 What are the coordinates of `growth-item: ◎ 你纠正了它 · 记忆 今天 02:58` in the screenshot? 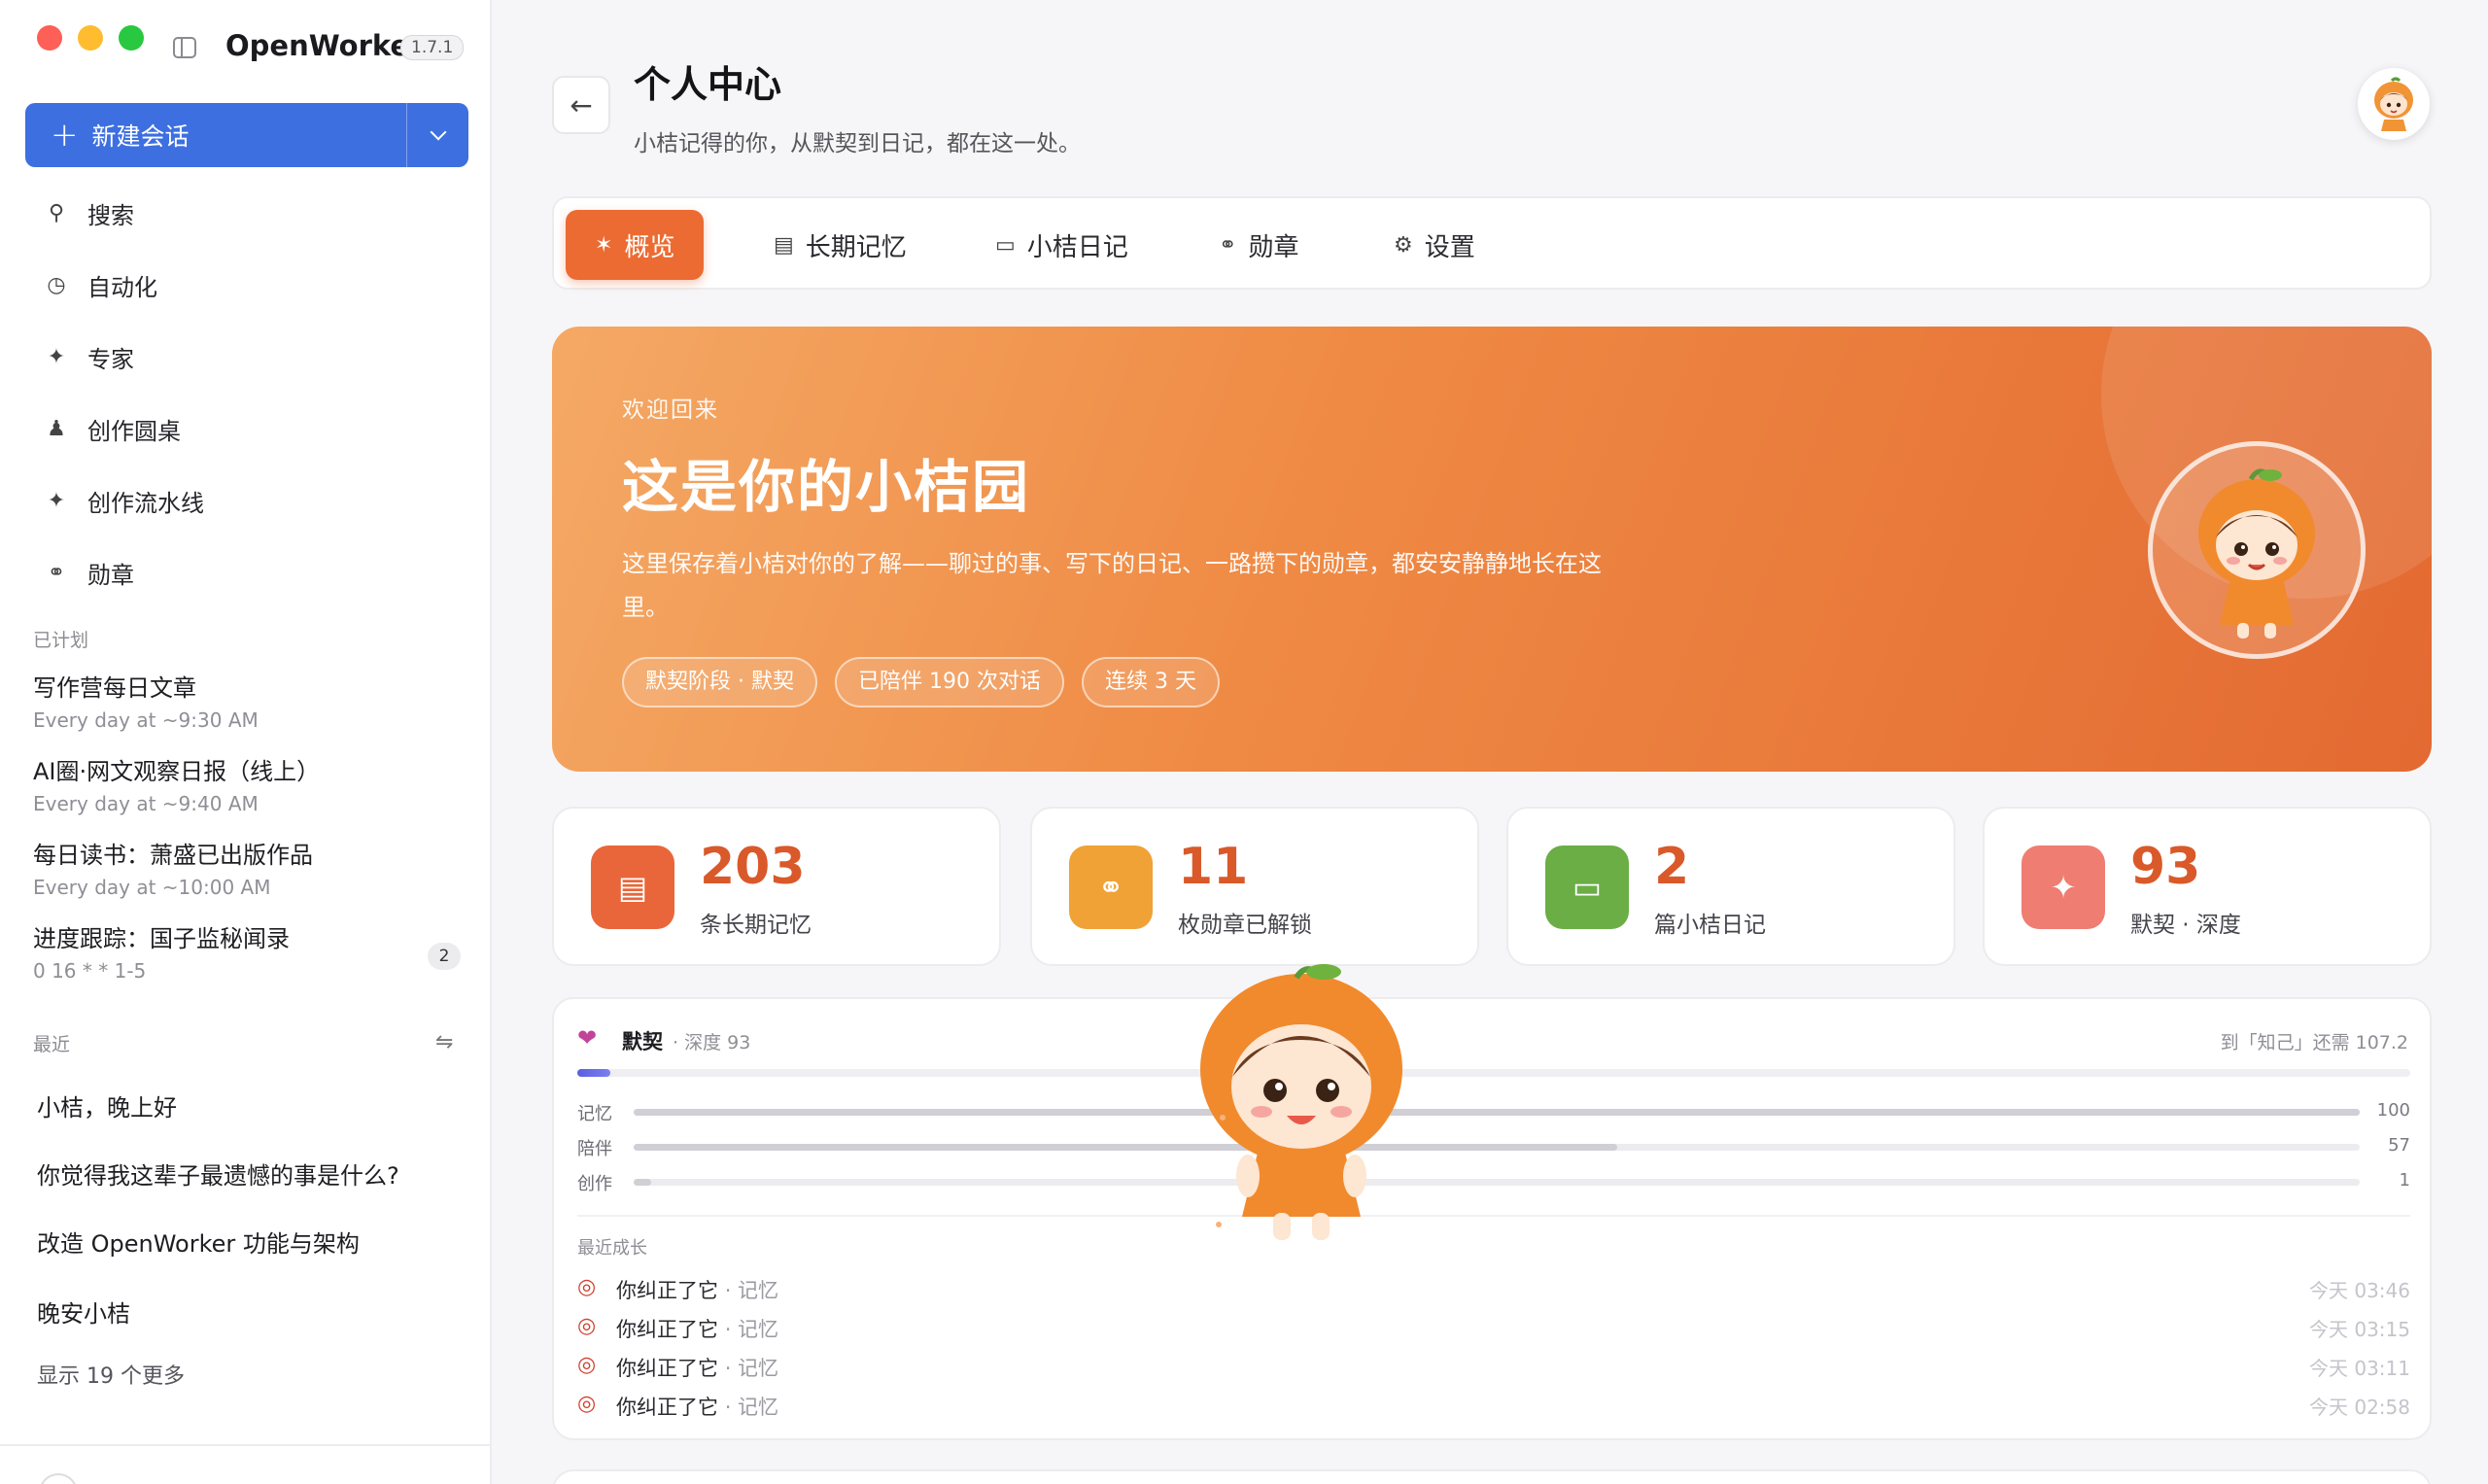 It's located at (1493, 1404).